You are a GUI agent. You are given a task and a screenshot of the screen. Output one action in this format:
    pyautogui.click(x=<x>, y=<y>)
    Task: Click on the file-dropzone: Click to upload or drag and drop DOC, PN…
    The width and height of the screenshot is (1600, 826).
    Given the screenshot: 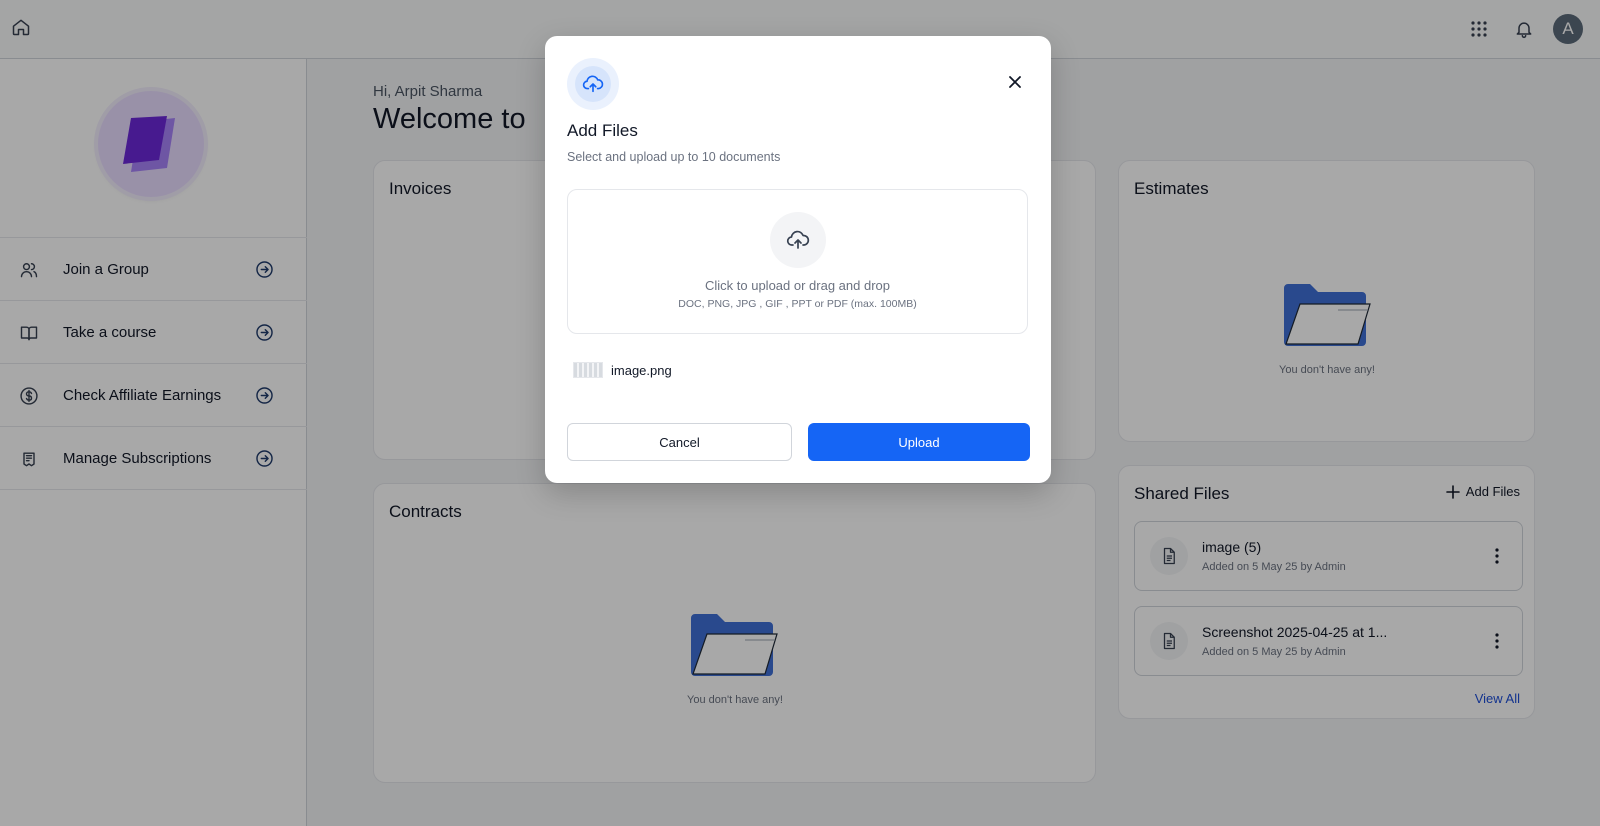 What is the action you would take?
    pyautogui.click(x=797, y=261)
    